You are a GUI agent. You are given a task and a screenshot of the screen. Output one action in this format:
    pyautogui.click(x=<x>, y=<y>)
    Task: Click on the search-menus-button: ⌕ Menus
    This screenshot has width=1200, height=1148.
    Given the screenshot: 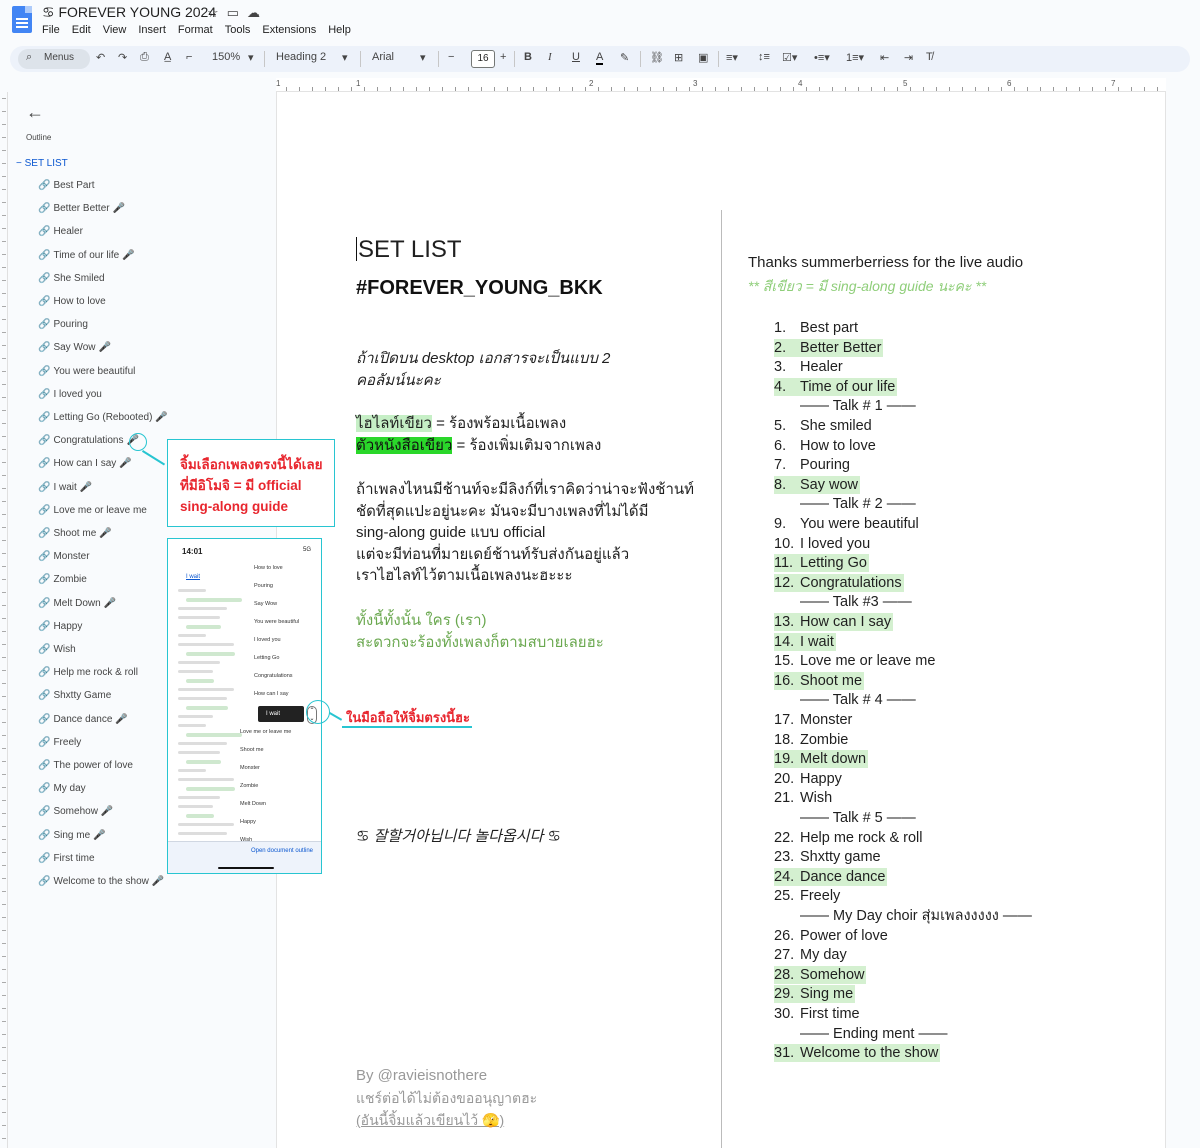 What is the action you would take?
    pyautogui.click(x=54, y=59)
    